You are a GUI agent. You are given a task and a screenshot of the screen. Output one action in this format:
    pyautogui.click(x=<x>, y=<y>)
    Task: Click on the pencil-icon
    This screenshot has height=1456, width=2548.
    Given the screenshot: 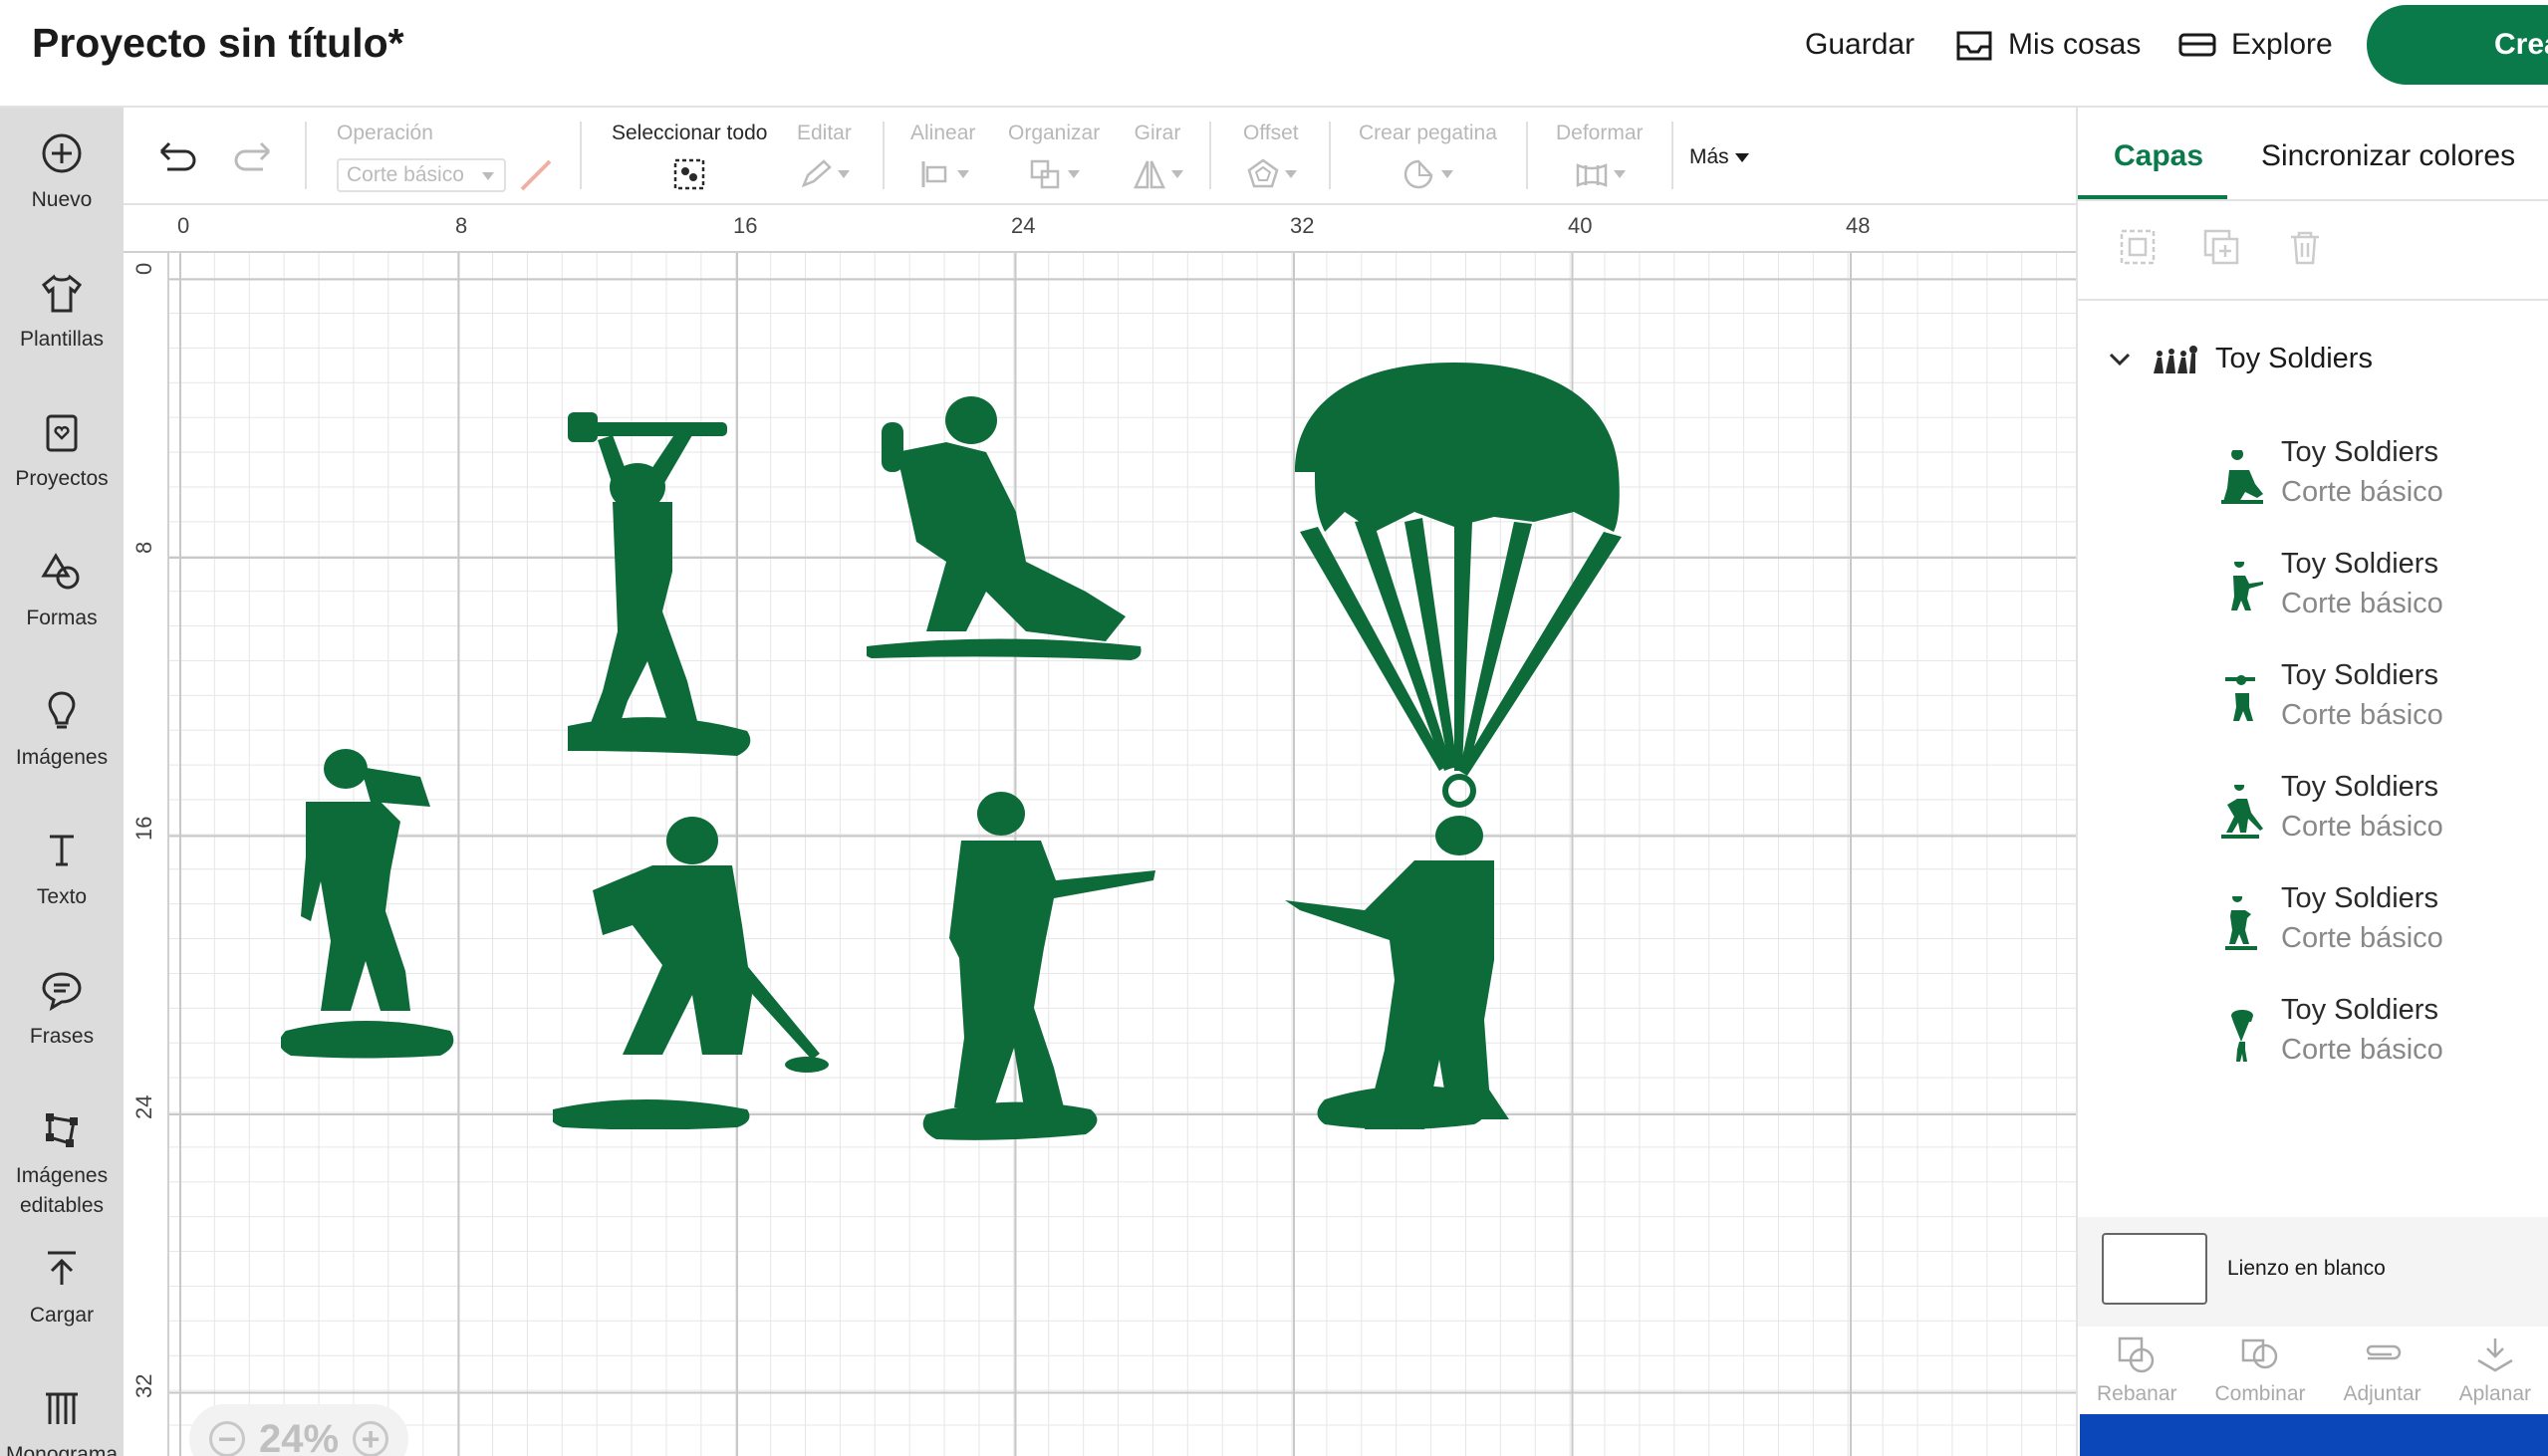 What is the action you would take?
    pyautogui.click(x=818, y=173)
    